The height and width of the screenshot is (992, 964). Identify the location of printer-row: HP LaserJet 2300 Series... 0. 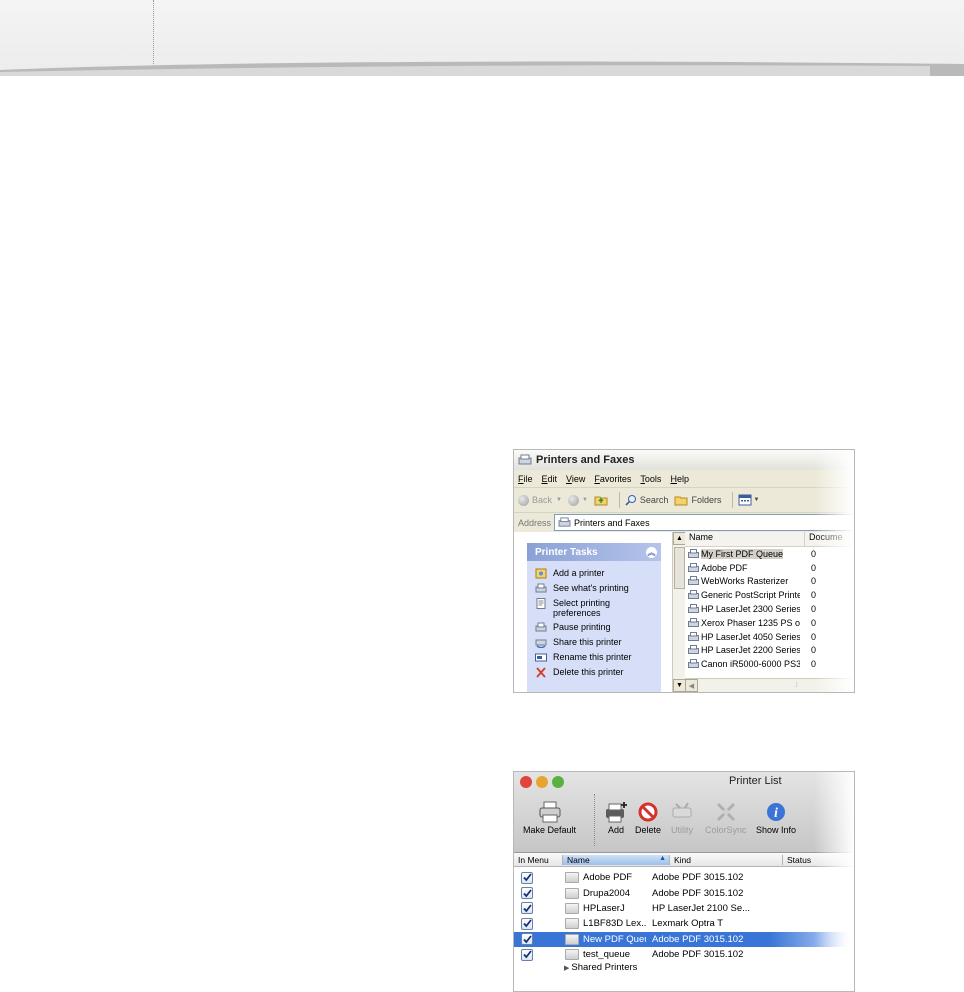
(769, 609).